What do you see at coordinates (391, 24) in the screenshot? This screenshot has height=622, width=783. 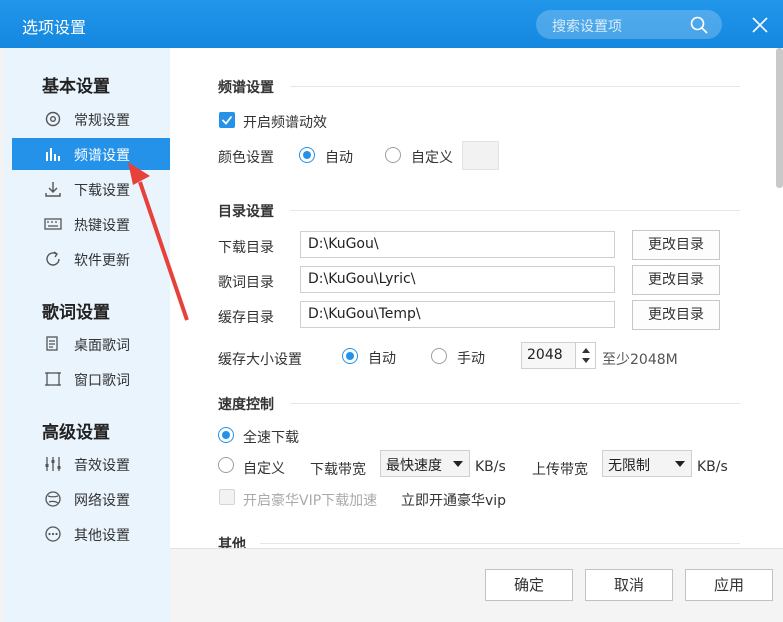 I see `title-bar: 选项设置 搜索设置项` at bounding box center [391, 24].